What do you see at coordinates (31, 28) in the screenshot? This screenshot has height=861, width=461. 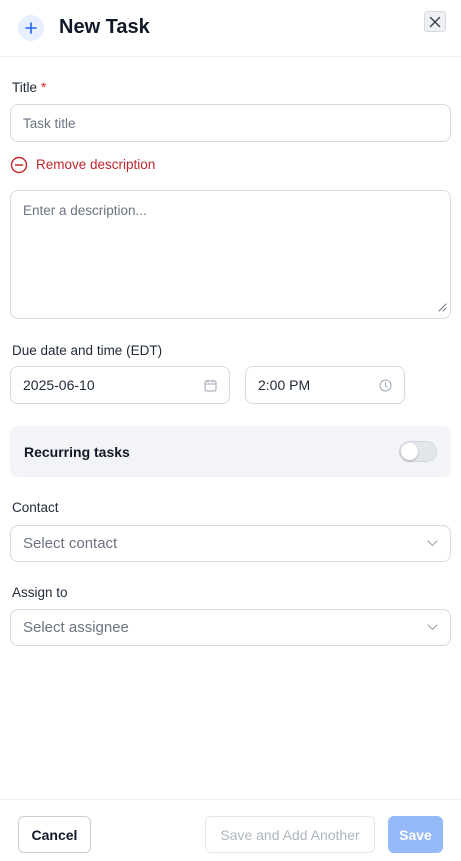 I see `plus-icon` at bounding box center [31, 28].